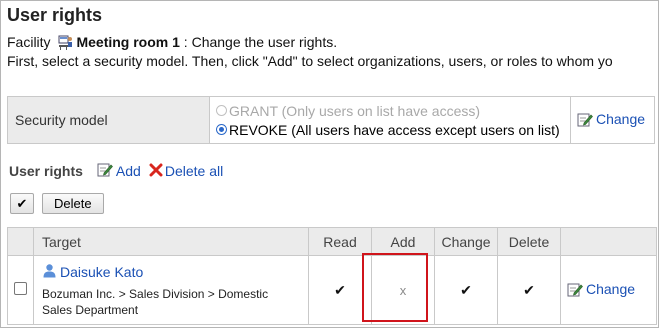 This screenshot has width=659, height=328. I want to click on header-change: Change, so click(466, 241).